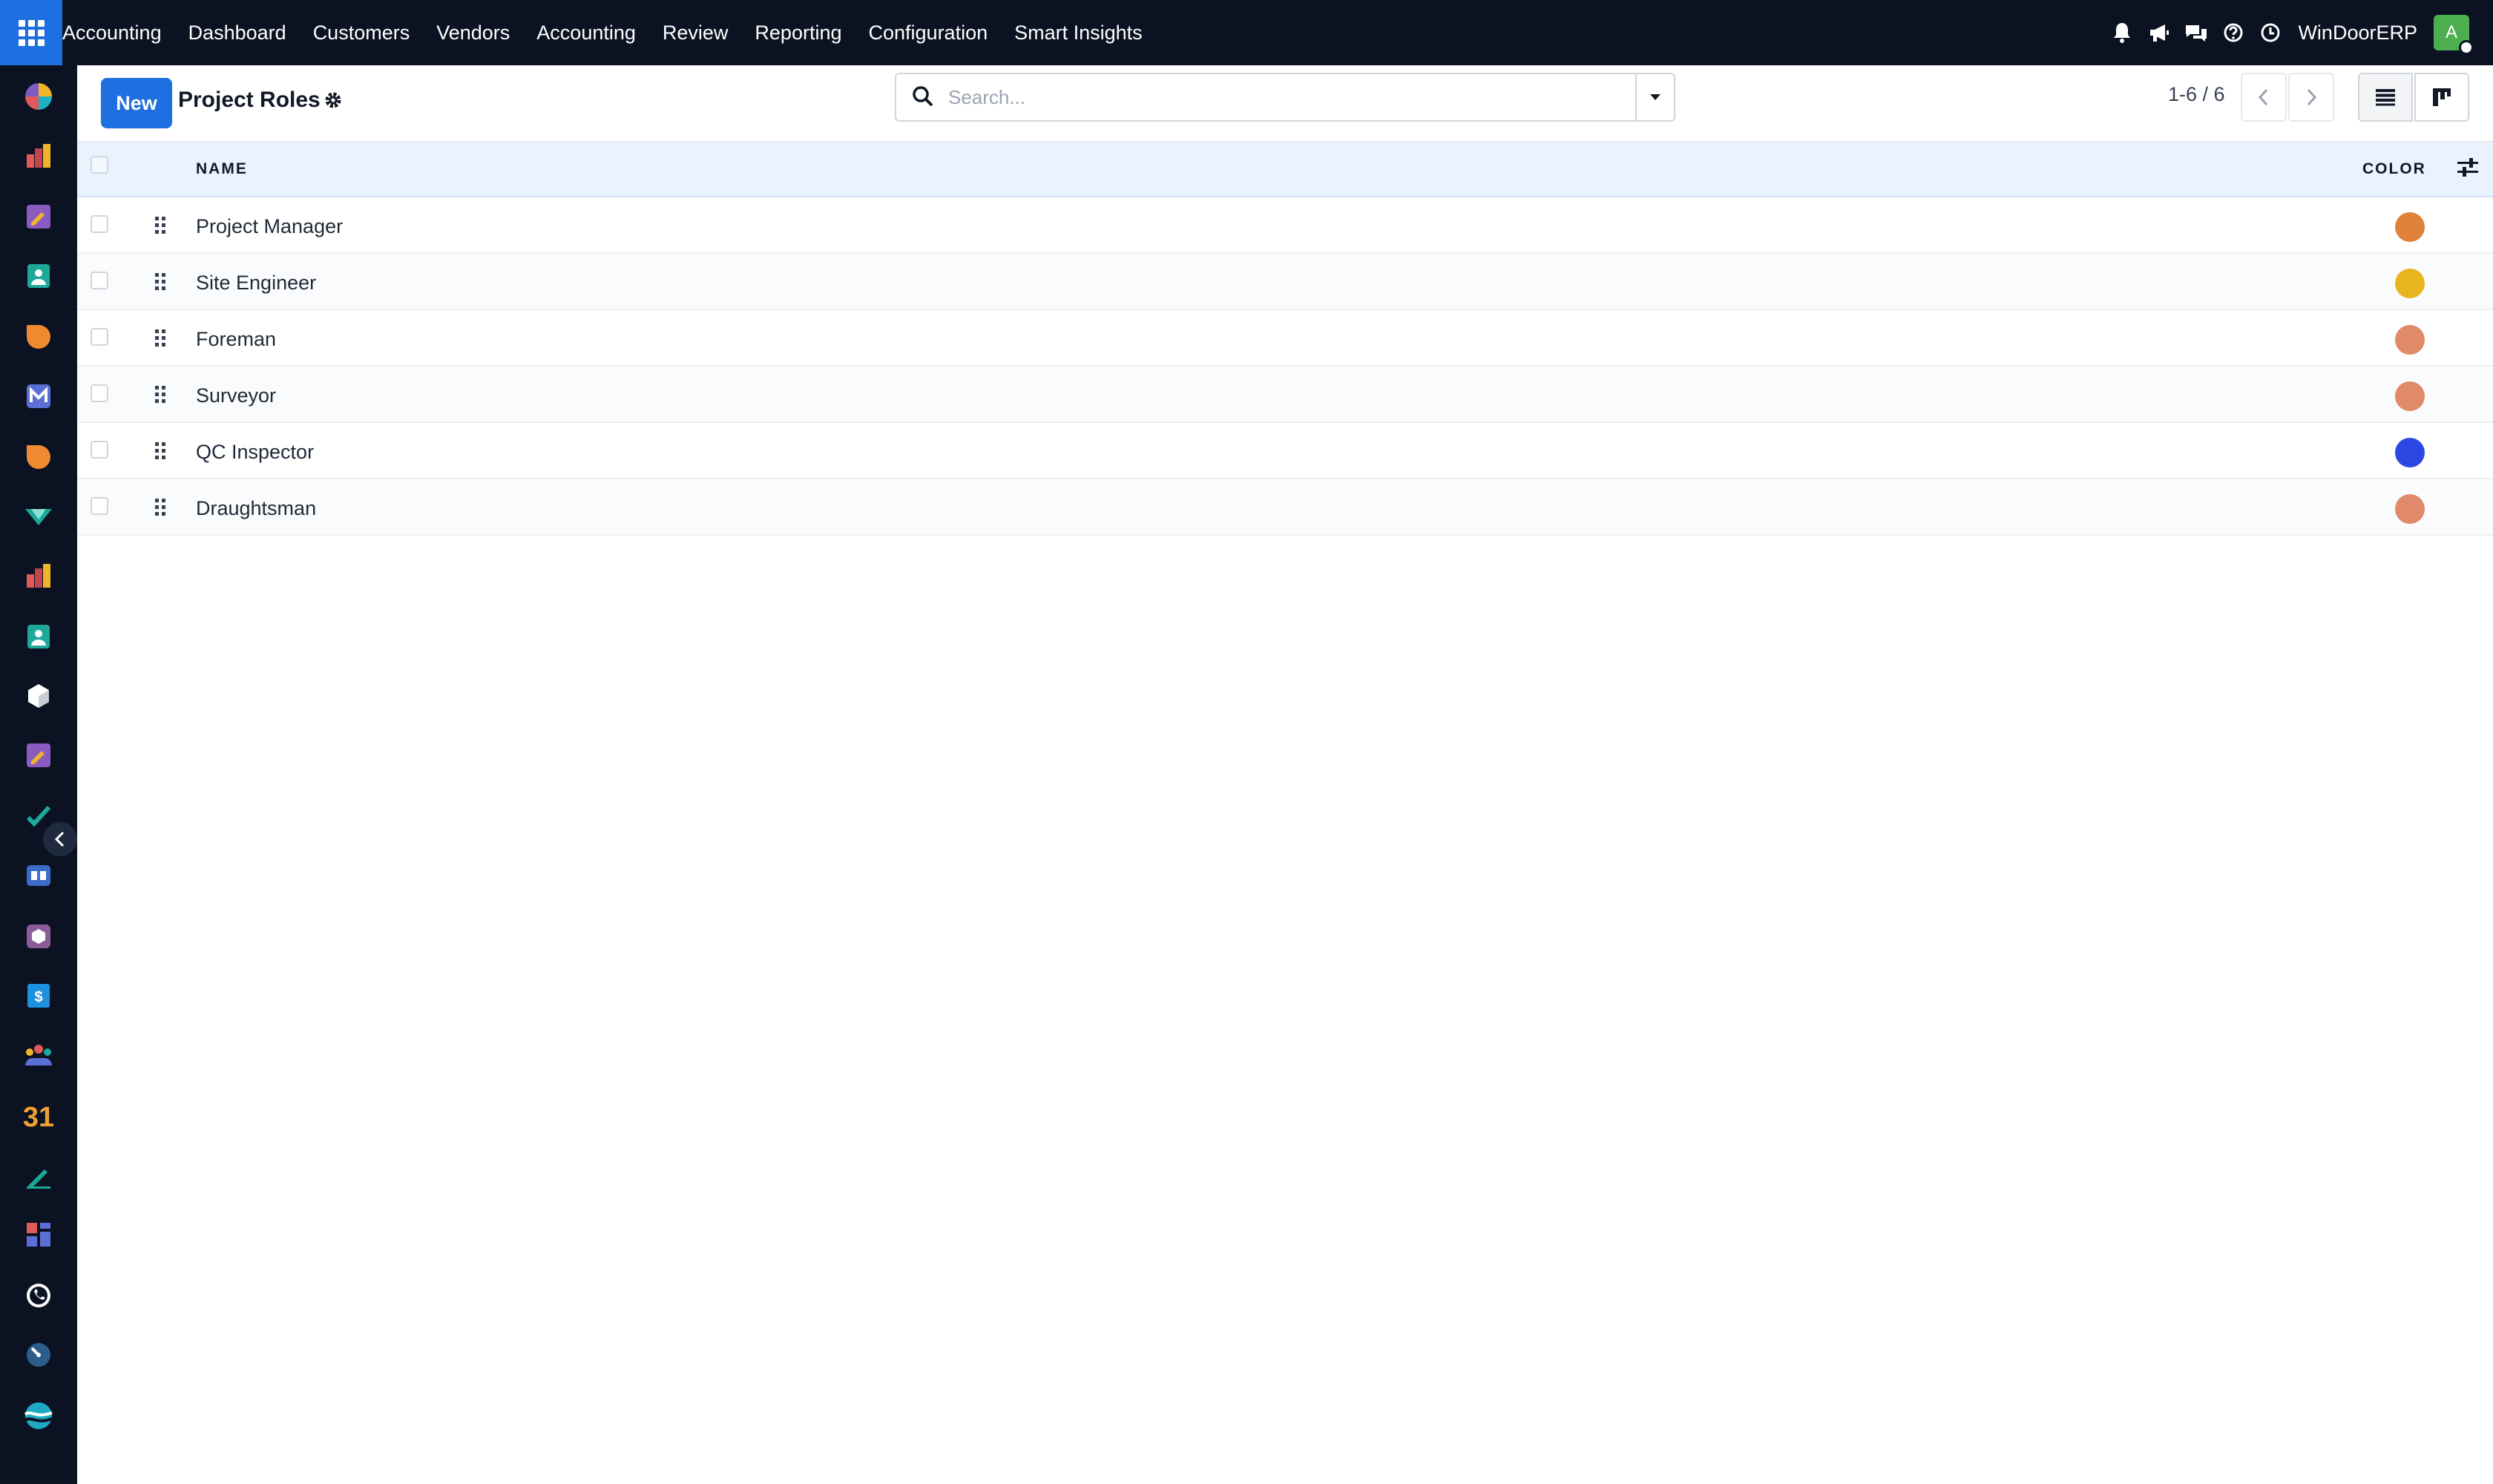  Describe the element at coordinates (38, 936) in the screenshot. I see `barcode-icon` at that location.